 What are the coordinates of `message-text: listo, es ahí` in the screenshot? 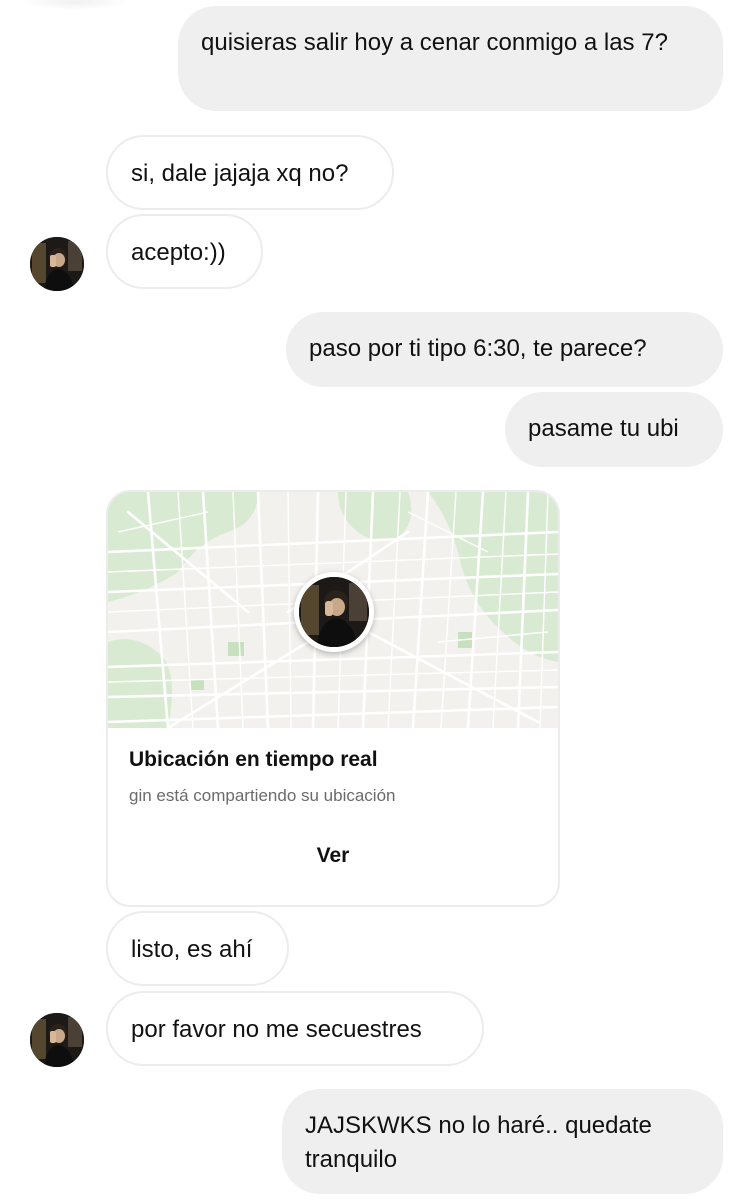 It's located at (192, 949).